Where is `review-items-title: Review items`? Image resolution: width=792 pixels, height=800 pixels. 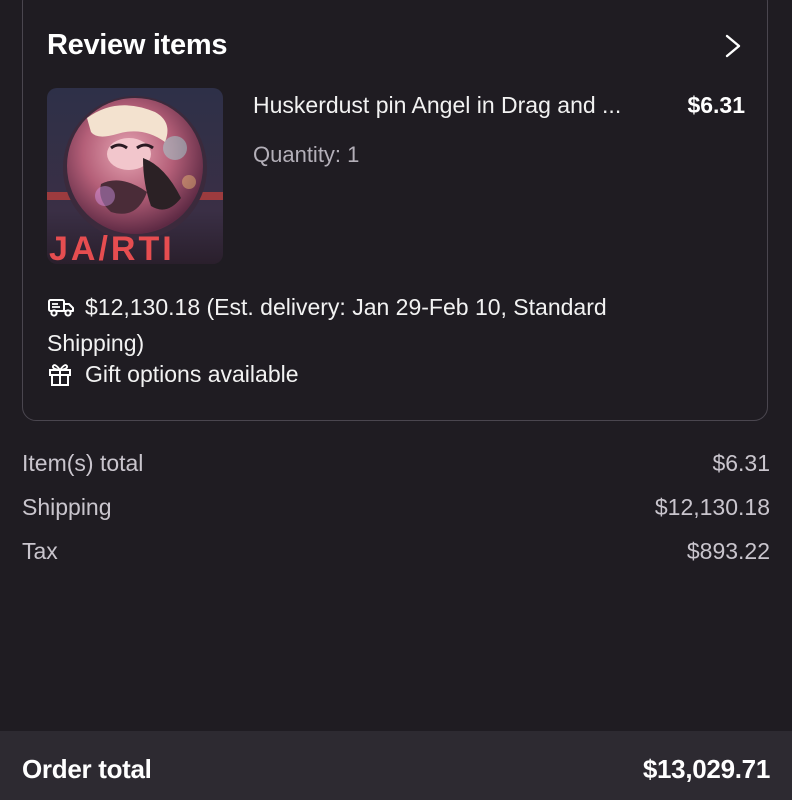 review-items-title: Review items is located at coordinates (137, 45).